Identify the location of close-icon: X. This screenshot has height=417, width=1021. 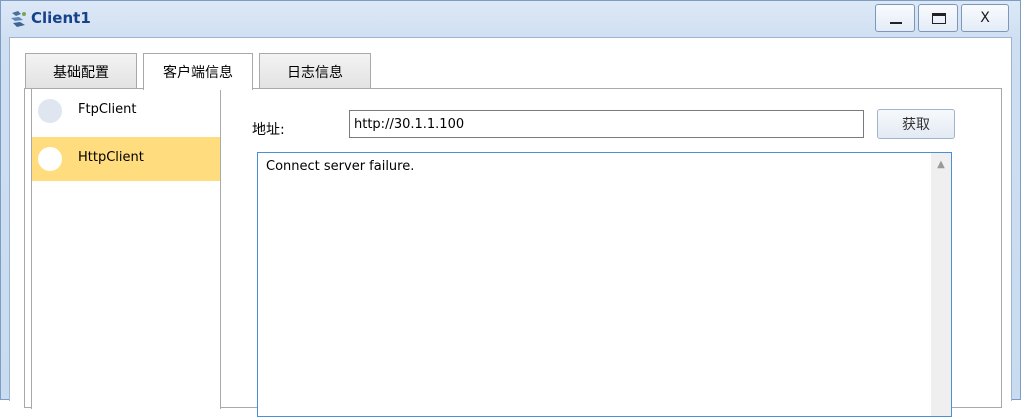
(985, 18).